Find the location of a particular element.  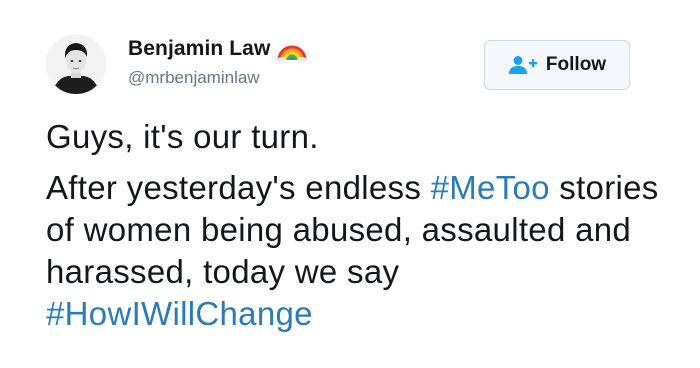

hashtag-link-howiwillchange: #HowIWillChange is located at coordinates (179, 313).